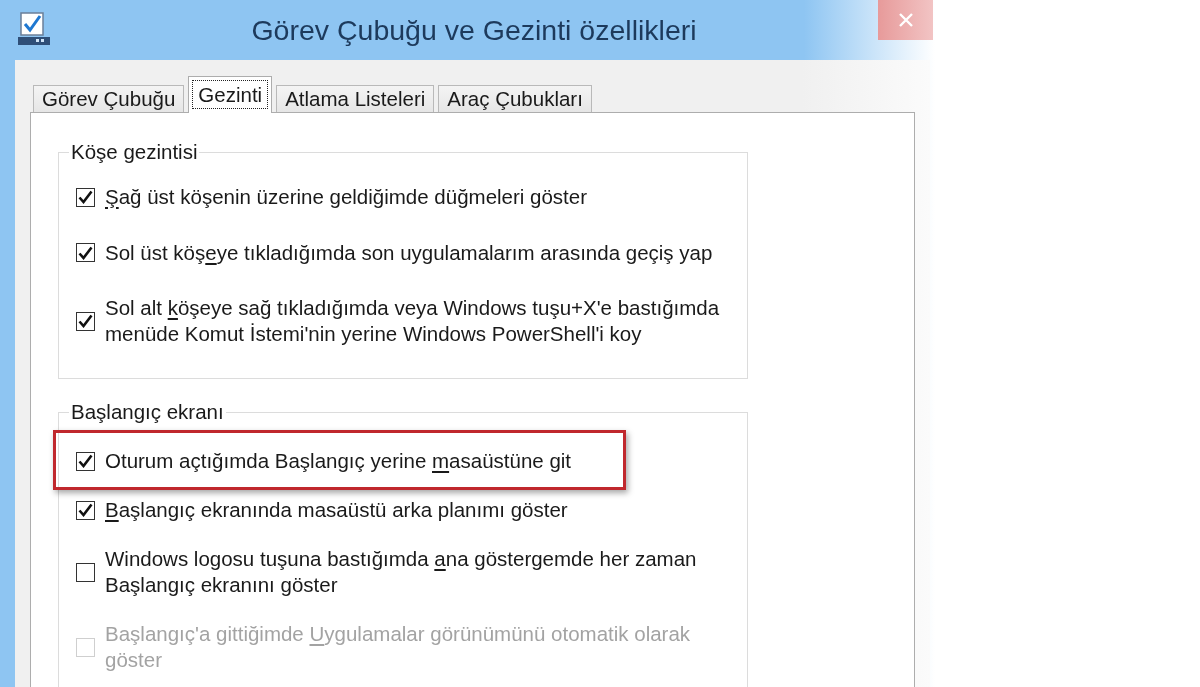 The image size is (1200, 687). What do you see at coordinates (409, 252) in the screenshot?
I see `checkbox-label: Sol üst köşeye tıkladığımda son uygulamalarım arasında geçiş yap` at bounding box center [409, 252].